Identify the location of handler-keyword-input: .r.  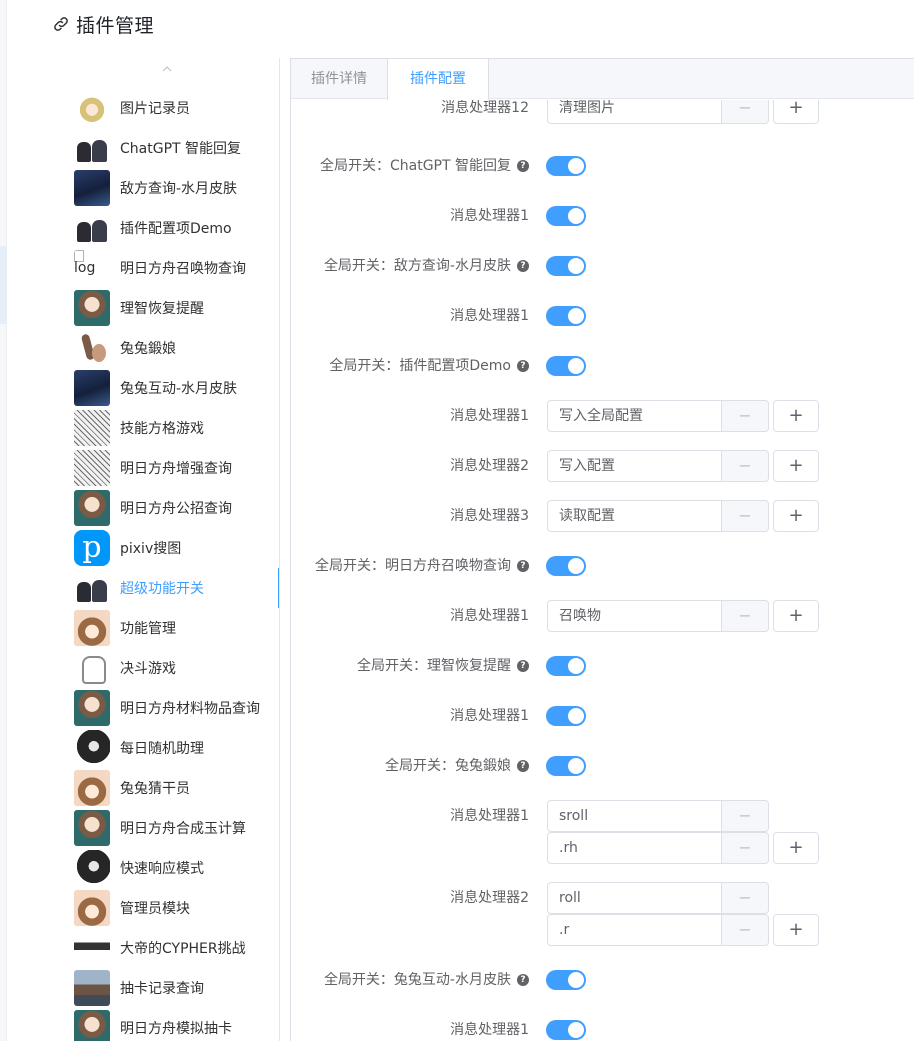
(634, 930).